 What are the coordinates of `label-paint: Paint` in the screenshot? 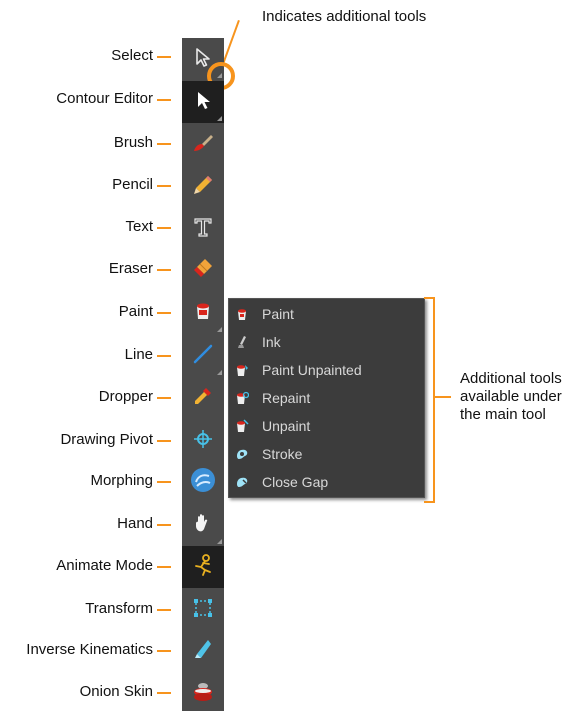 It's located at (135, 311).